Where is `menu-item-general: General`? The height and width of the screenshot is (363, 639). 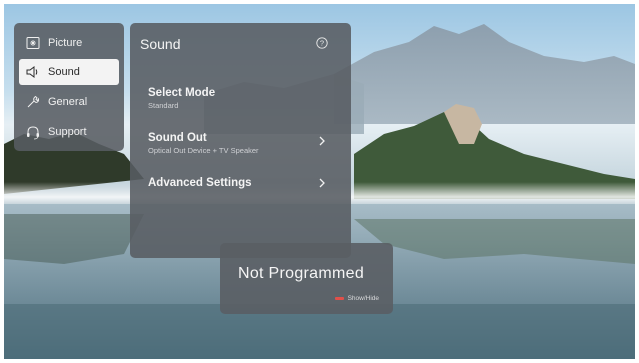
menu-item-general: General is located at coordinates (69, 102).